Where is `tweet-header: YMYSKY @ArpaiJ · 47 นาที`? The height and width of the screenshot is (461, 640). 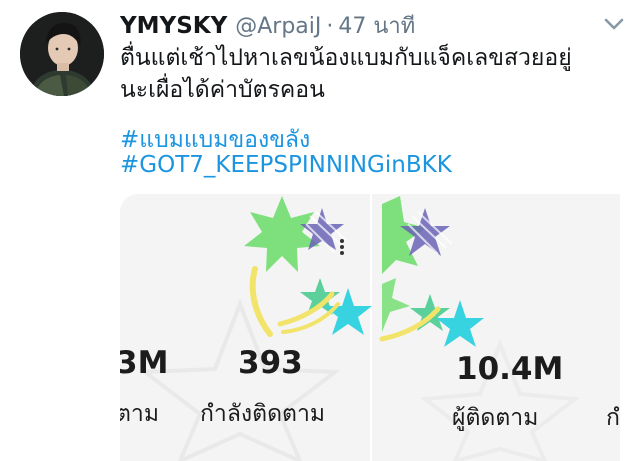
tweet-header: YMYSKY @ArpaiJ · 47 นาที is located at coordinates (267, 24).